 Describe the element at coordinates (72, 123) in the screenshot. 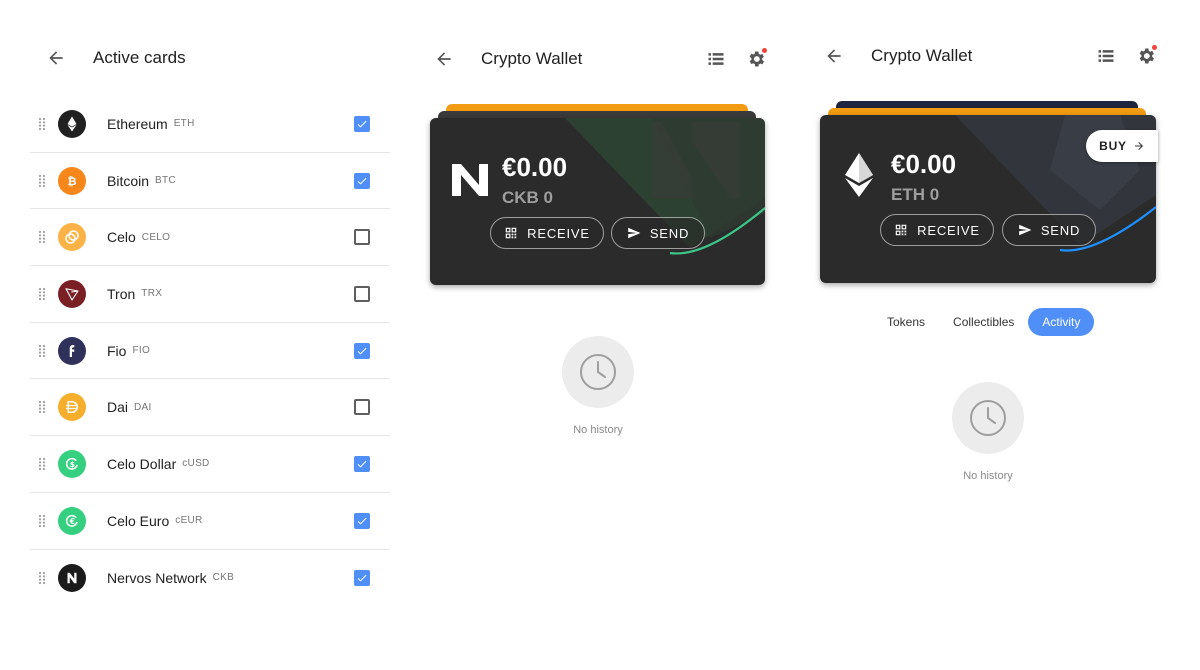

I see `ethereum-icon` at that location.